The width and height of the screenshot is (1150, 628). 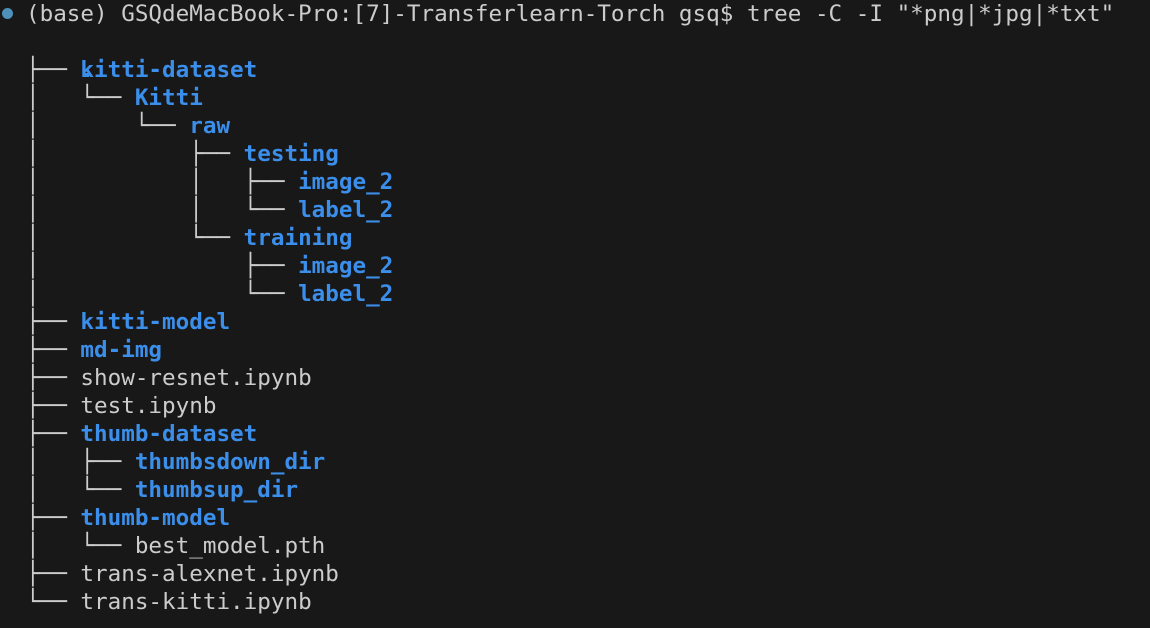 I want to click on directory-name: training, so click(x=298, y=238).